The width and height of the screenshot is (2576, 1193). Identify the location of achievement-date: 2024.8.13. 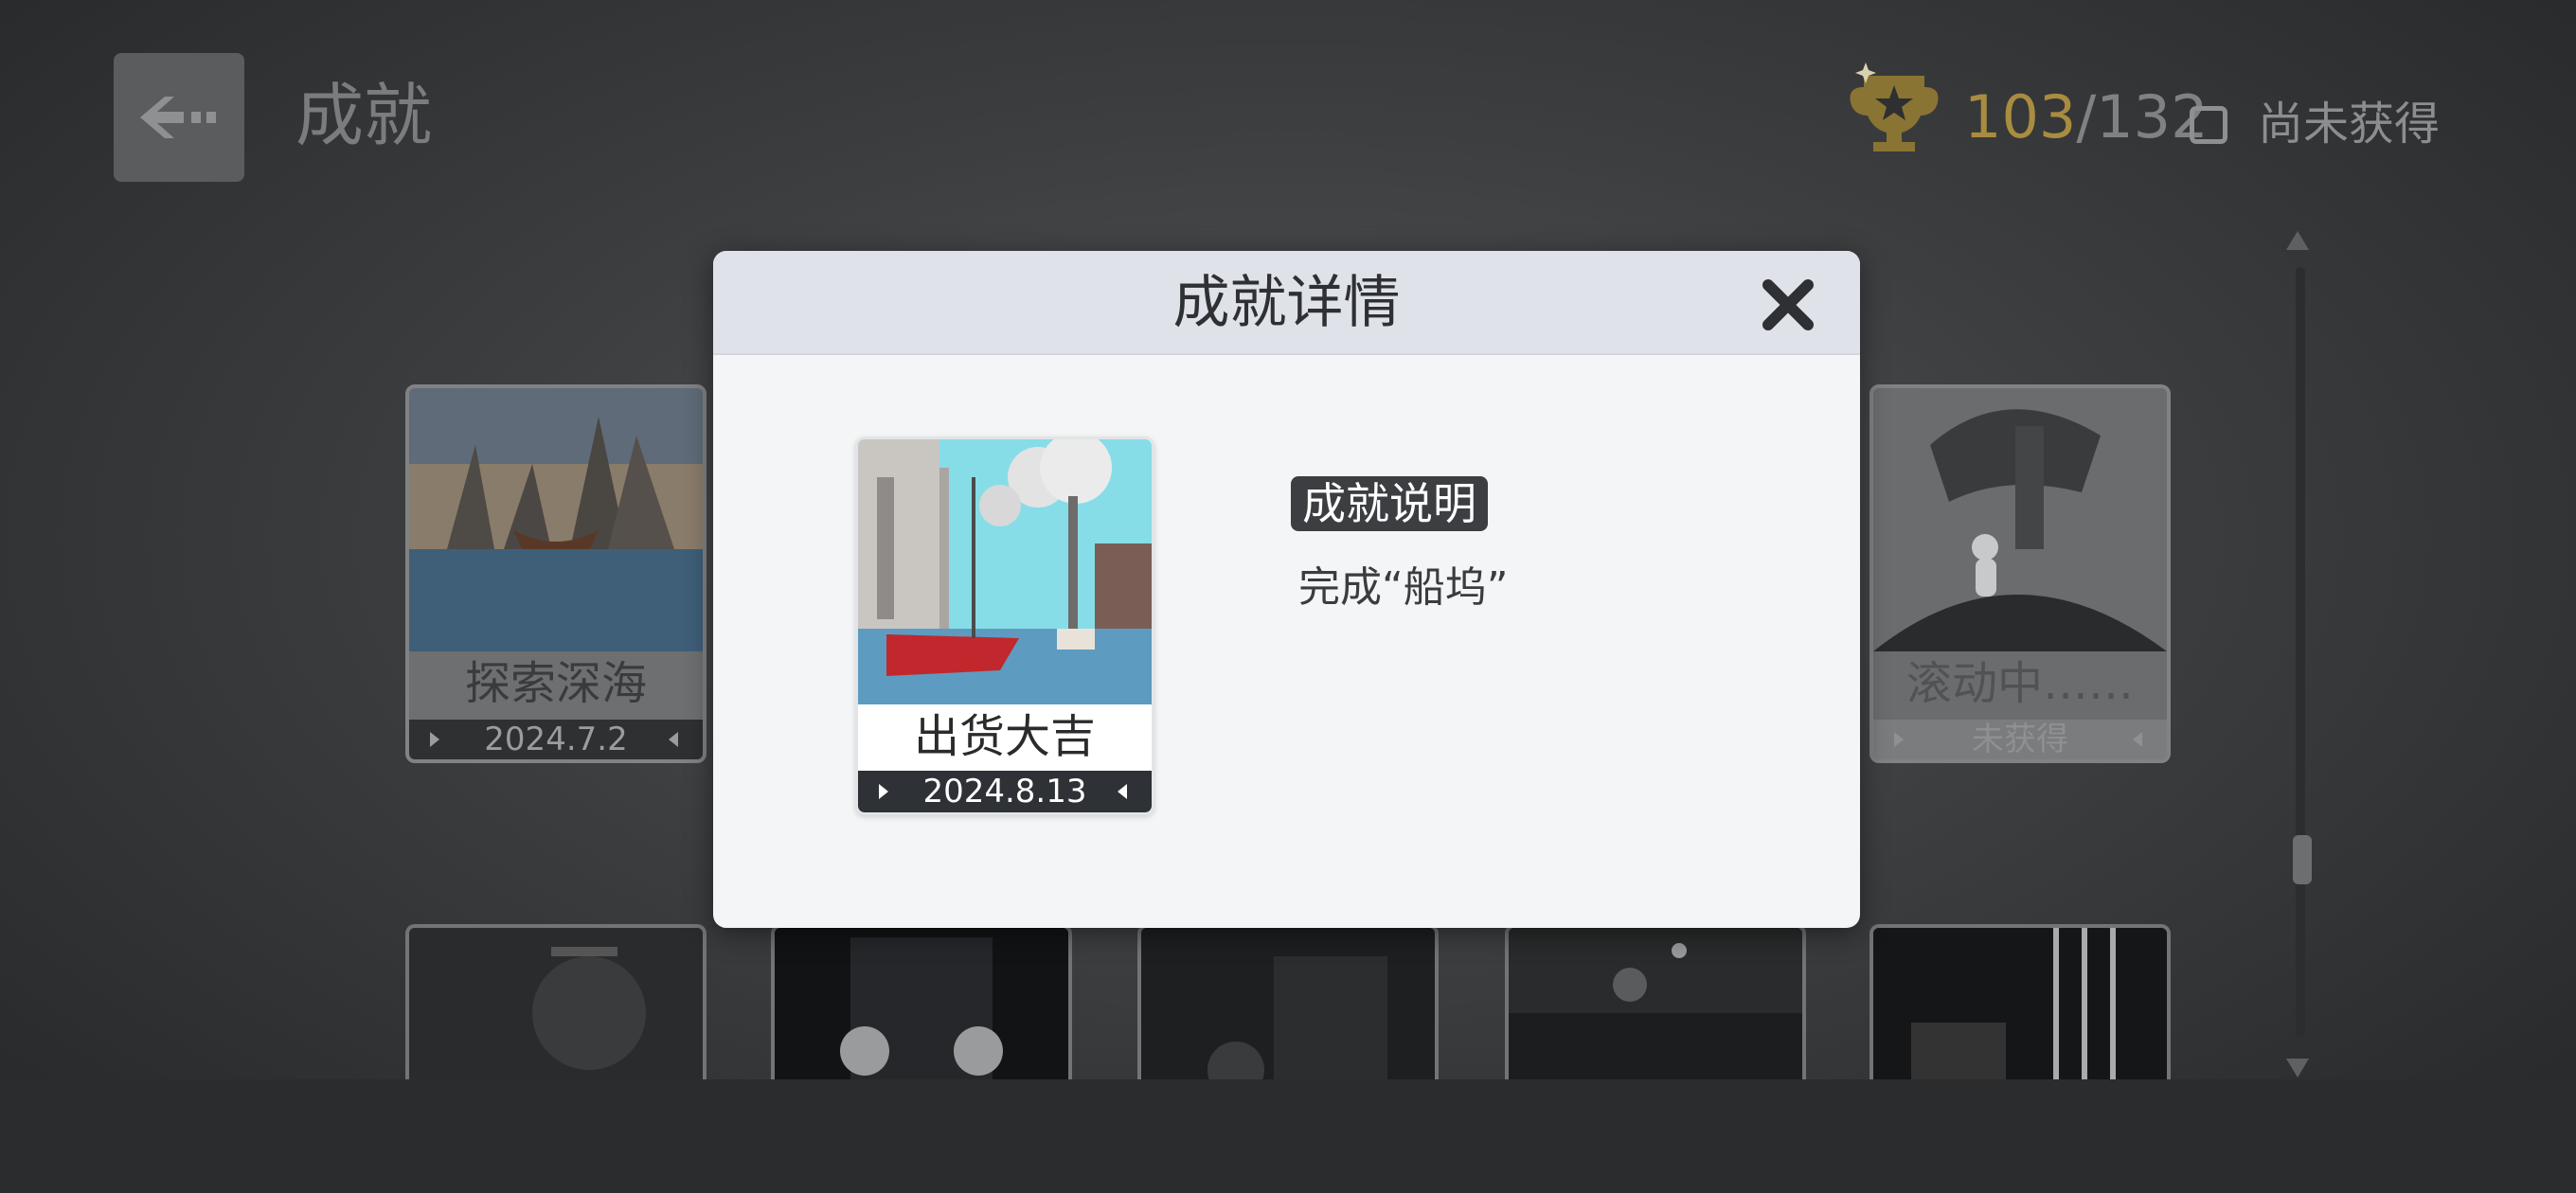
(1005, 791).